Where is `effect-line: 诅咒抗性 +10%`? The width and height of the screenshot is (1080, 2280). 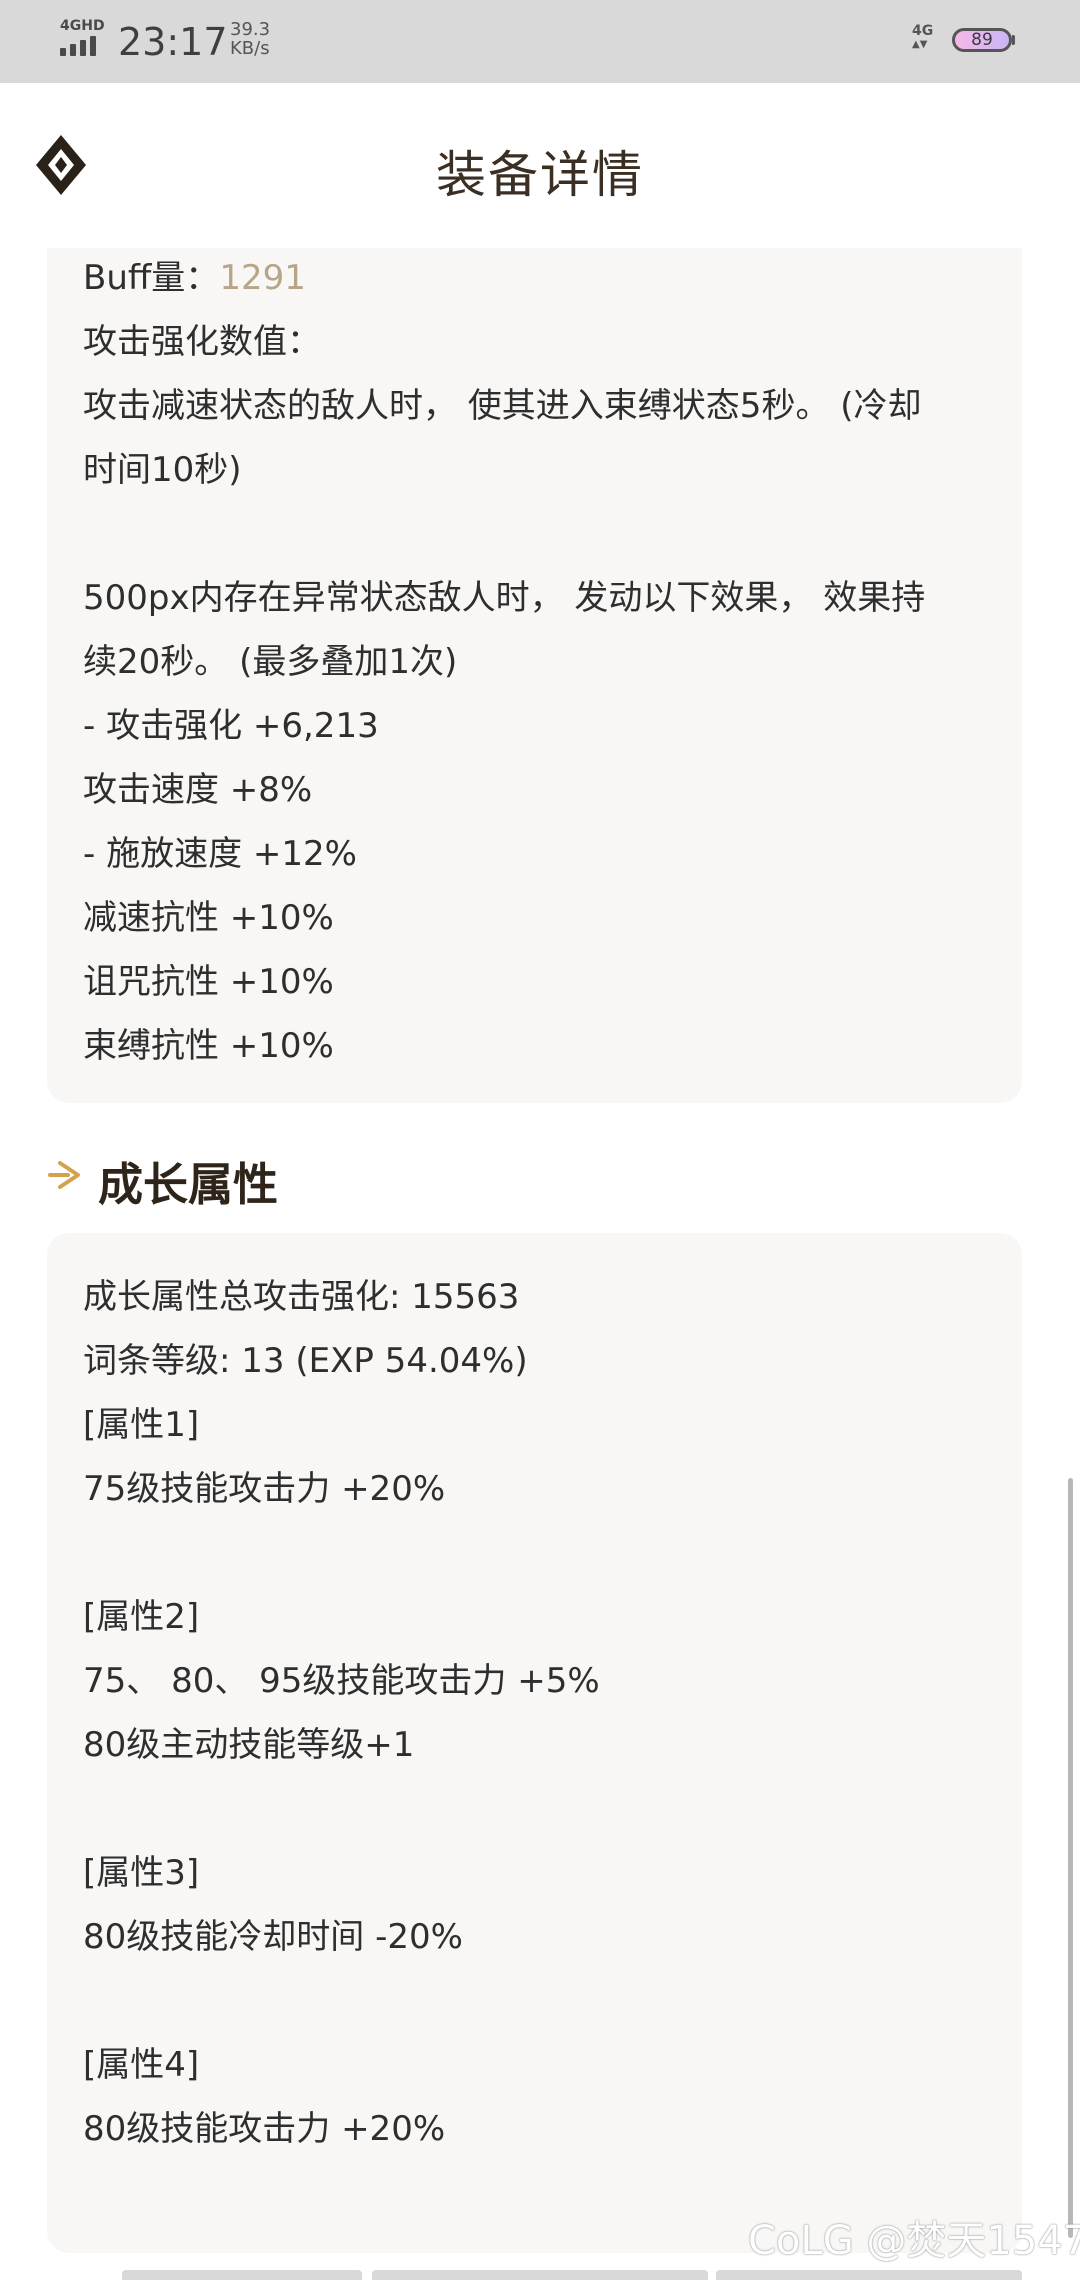
effect-line: 诅咒抗性 +10% is located at coordinates (208, 982).